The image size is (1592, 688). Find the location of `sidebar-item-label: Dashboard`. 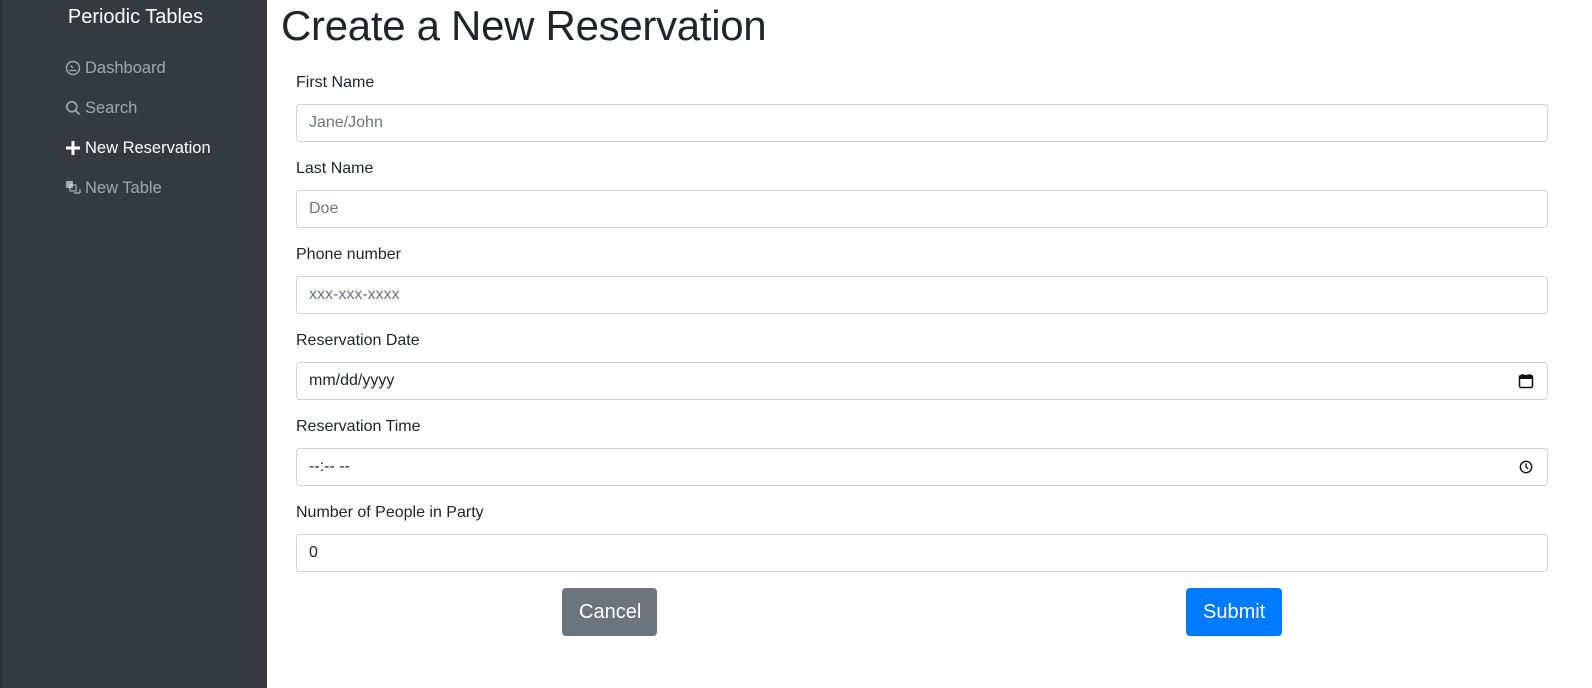

sidebar-item-label: Dashboard is located at coordinates (125, 67).